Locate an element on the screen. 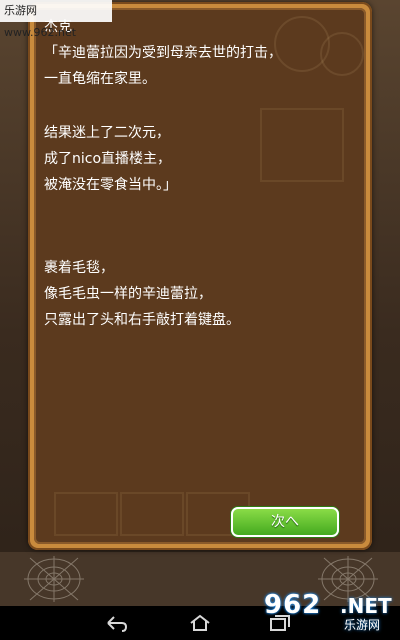 Image resolution: width=400 pixels, height=640 pixels. watermark-label: 乐游网 is located at coordinates (362, 625).